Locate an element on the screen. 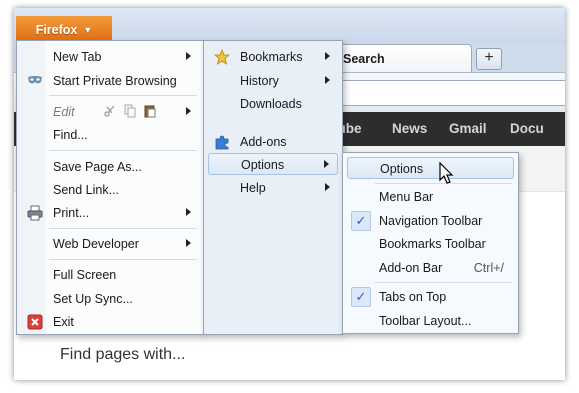 The height and width of the screenshot is (393, 579). tab-title: Search is located at coordinates (364, 59).